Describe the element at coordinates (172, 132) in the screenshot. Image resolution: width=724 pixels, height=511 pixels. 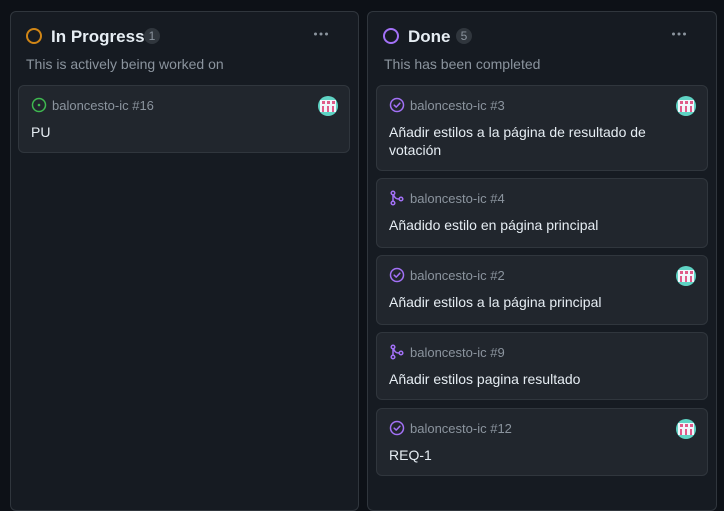
I see `card-title: PU` at that location.